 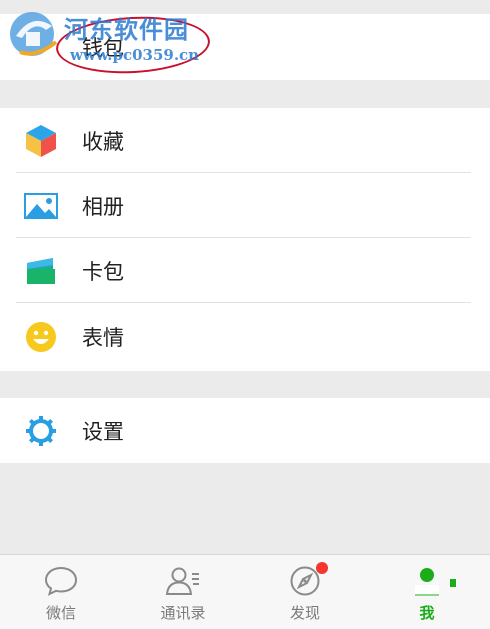 What do you see at coordinates (41, 337) in the screenshot?
I see `sticker-smiley-icon` at bounding box center [41, 337].